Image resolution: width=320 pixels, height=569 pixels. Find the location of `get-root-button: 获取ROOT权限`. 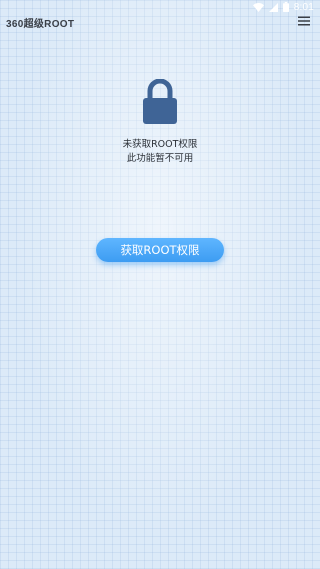

get-root-button: 获取ROOT权限 is located at coordinates (160, 250).